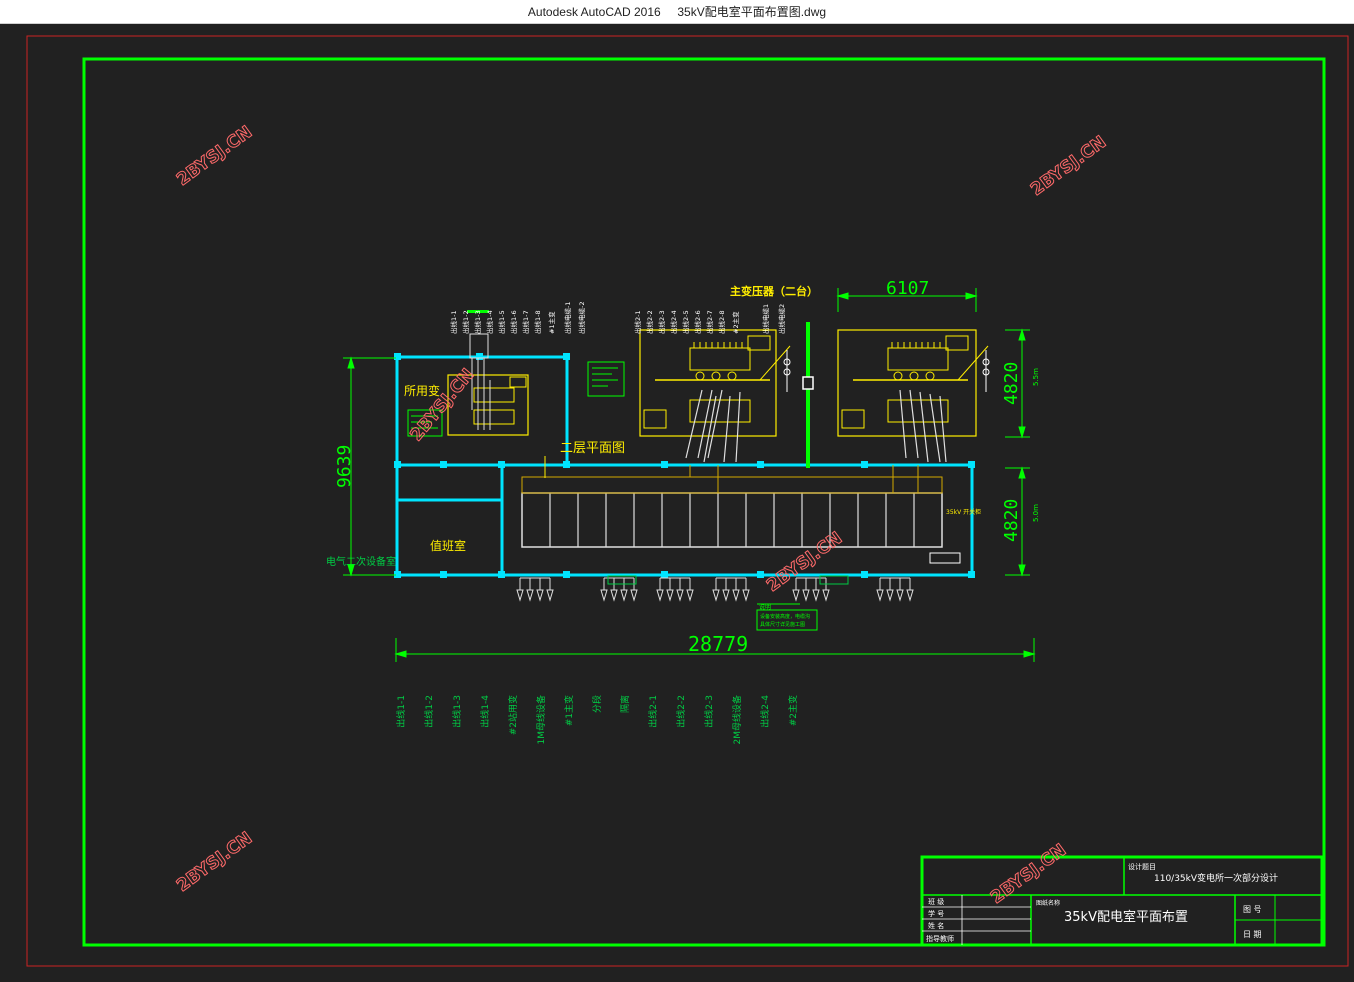 Image resolution: width=1354 pixels, height=982 pixels. Describe the element at coordinates (448, 545) in the screenshot. I see `duty-room-label: 值班室` at that location.